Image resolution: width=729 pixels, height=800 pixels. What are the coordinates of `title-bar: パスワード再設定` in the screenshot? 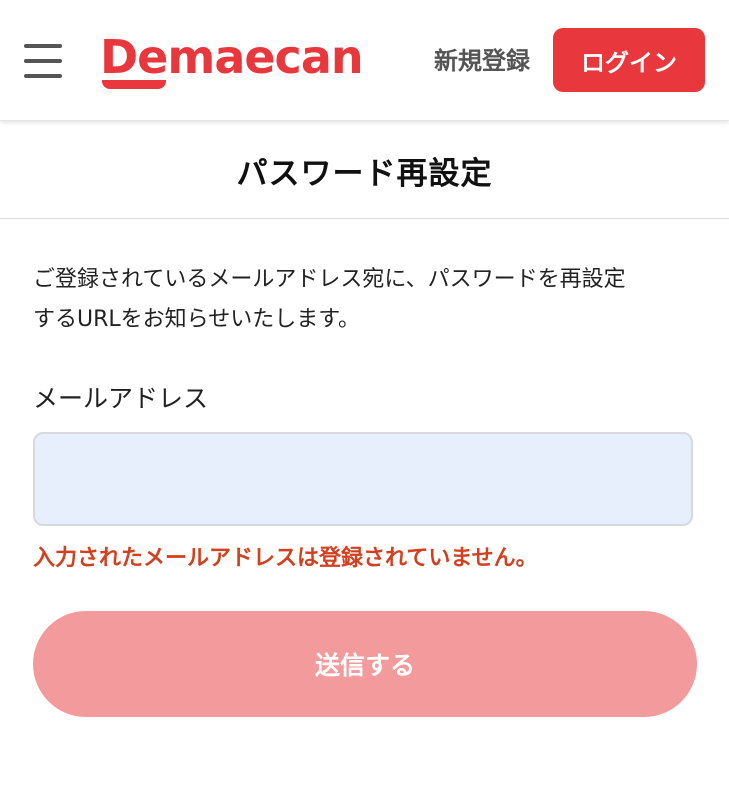 It's located at (364, 170).